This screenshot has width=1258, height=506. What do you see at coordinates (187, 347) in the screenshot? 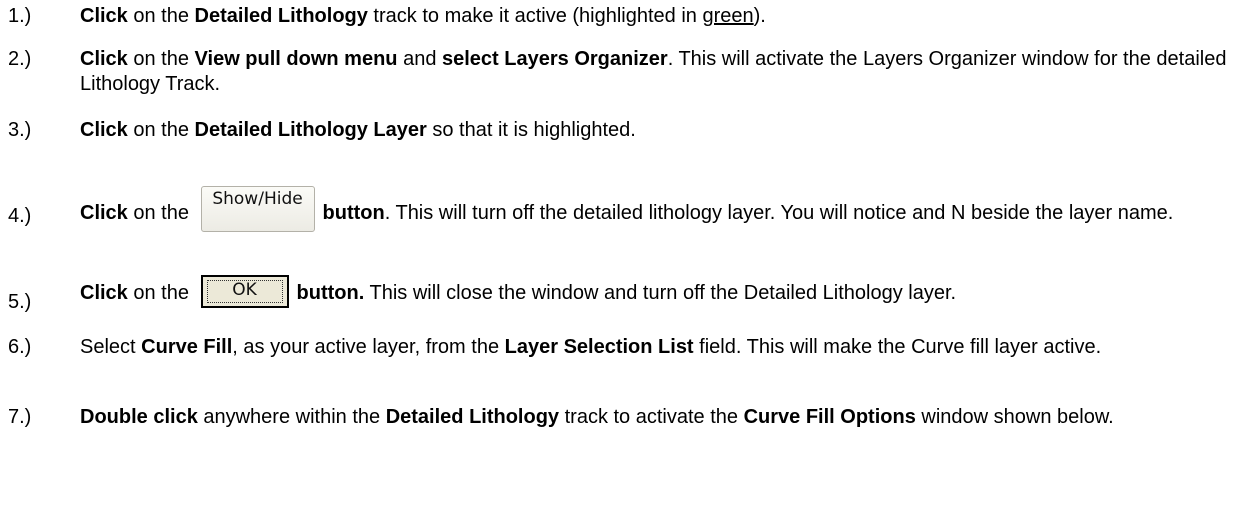
I see `bold-text: Curve Fill` at bounding box center [187, 347].